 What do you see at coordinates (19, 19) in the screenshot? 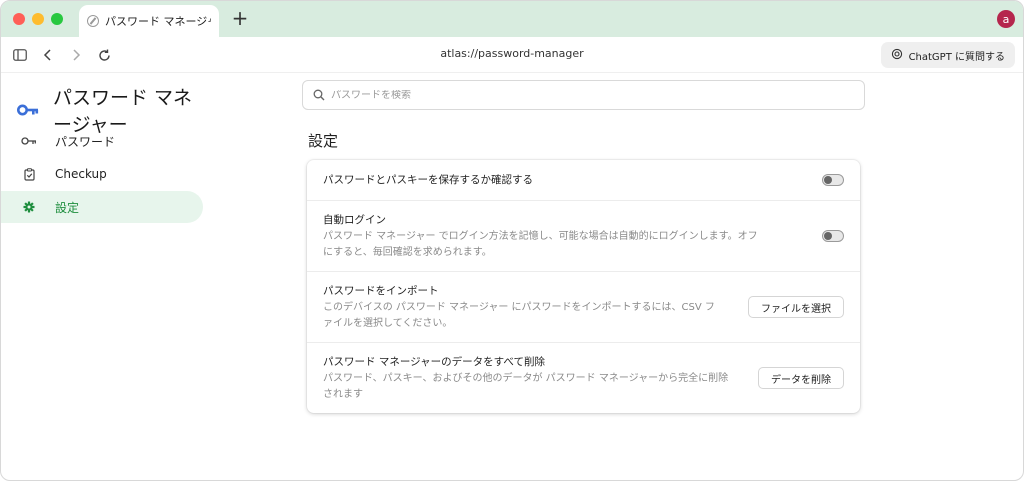
I see `close-window-button` at bounding box center [19, 19].